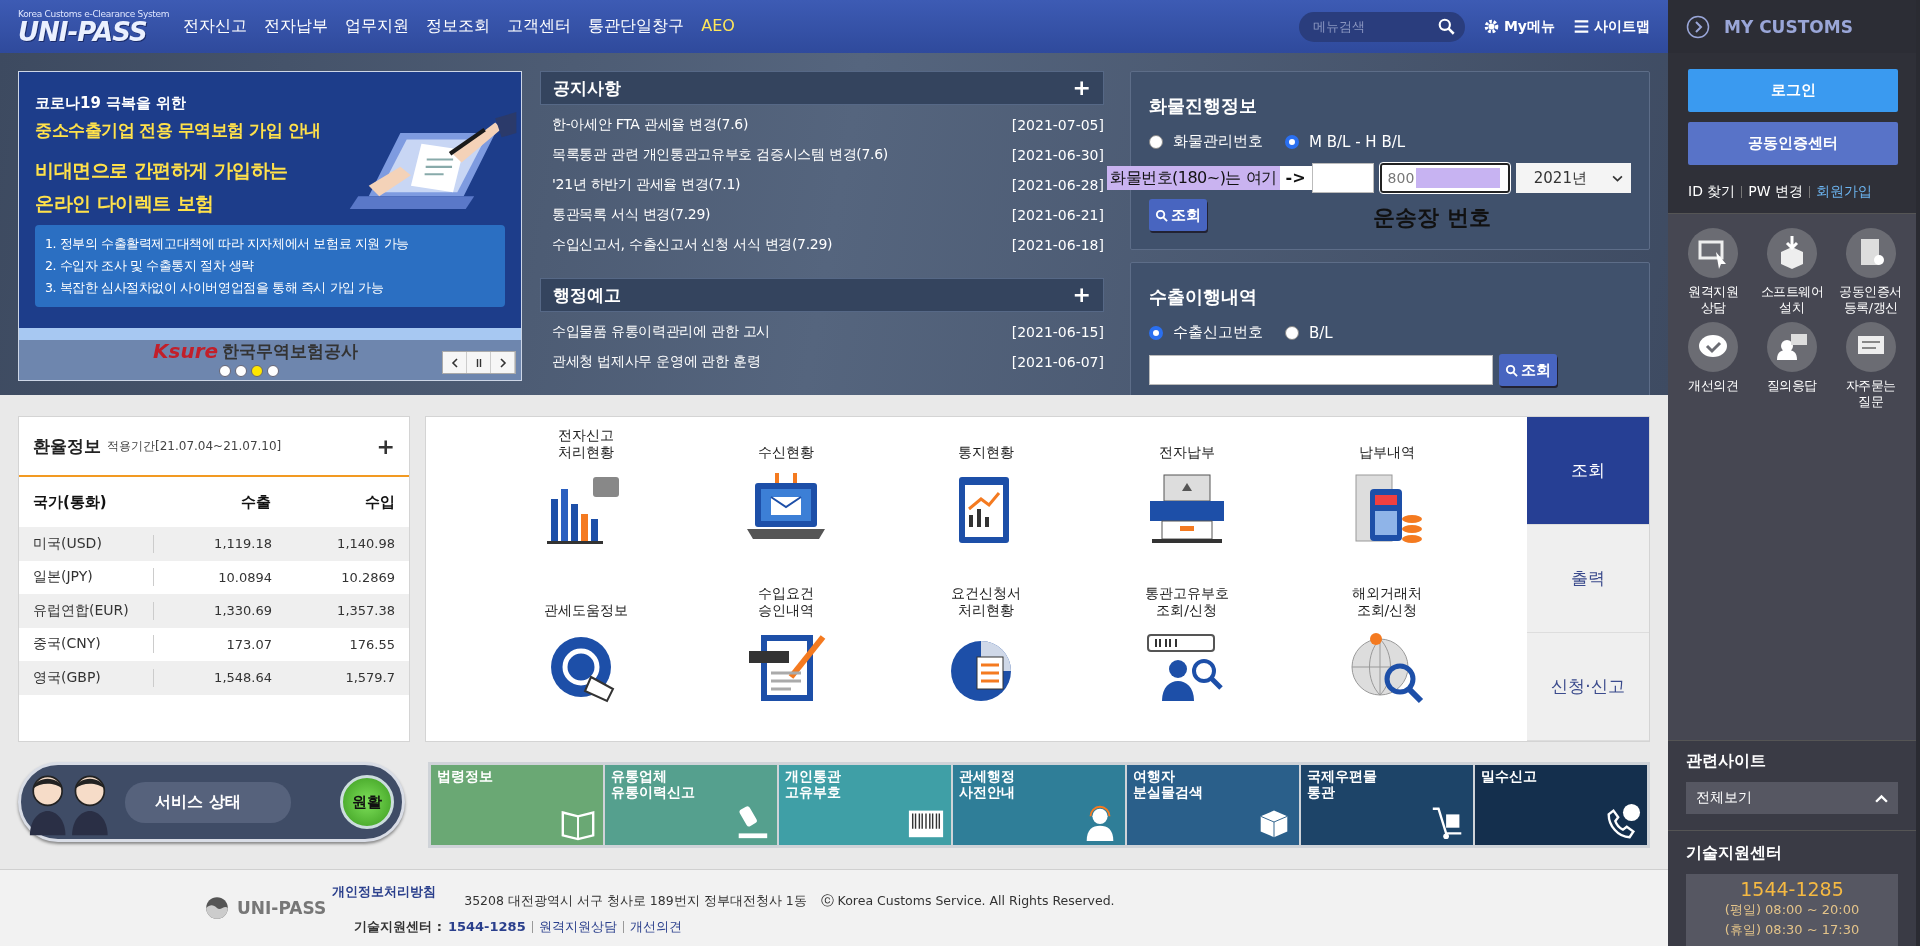 This screenshot has width=1920, height=946. I want to click on quick-link-tile: 밀수신고, so click(1561, 805).